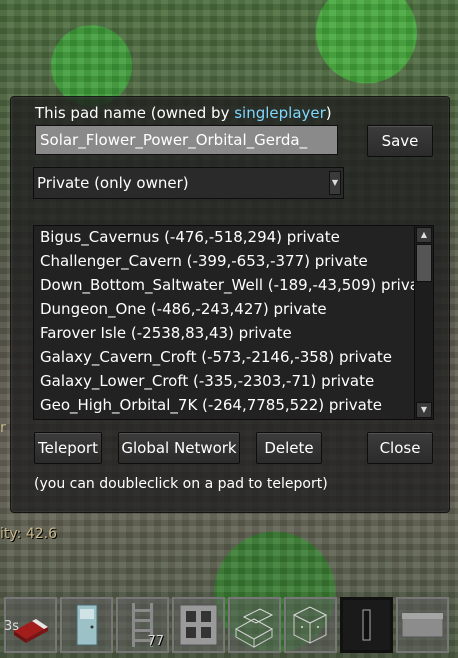 The image size is (458, 658). I want to click on scroll-down-icon: ▼, so click(424, 410).